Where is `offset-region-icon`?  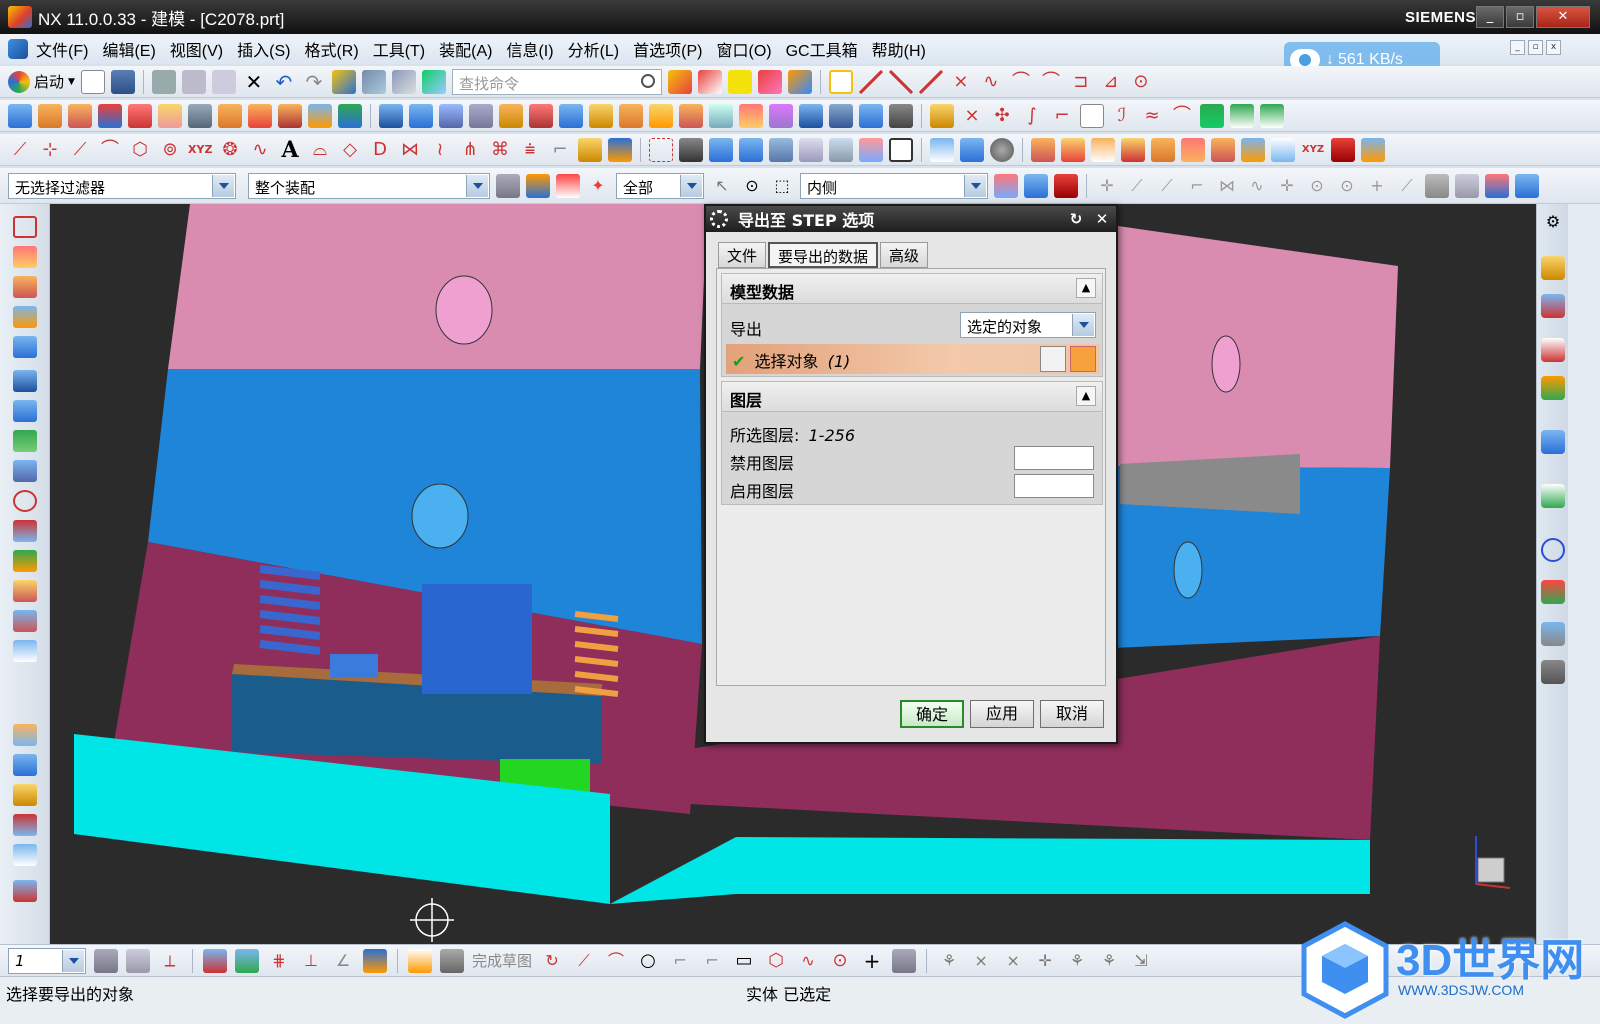
offset-region-icon is located at coordinates (691, 115).